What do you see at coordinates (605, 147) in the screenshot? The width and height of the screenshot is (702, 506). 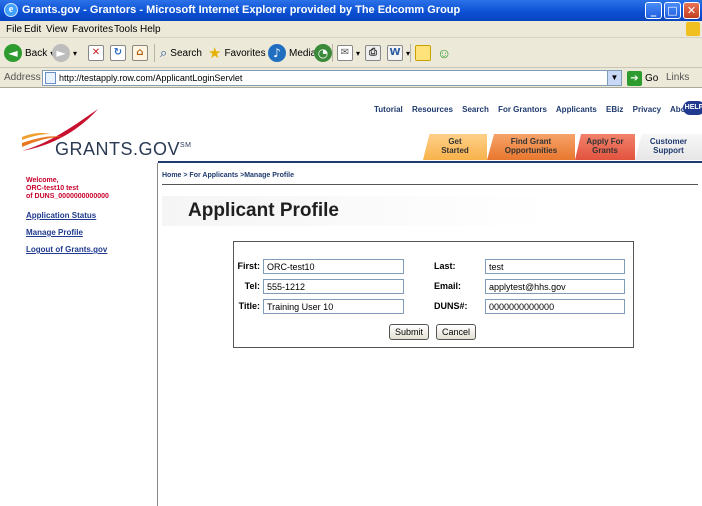 I see `tab-apply-for-grants: Apply For Grants` at bounding box center [605, 147].